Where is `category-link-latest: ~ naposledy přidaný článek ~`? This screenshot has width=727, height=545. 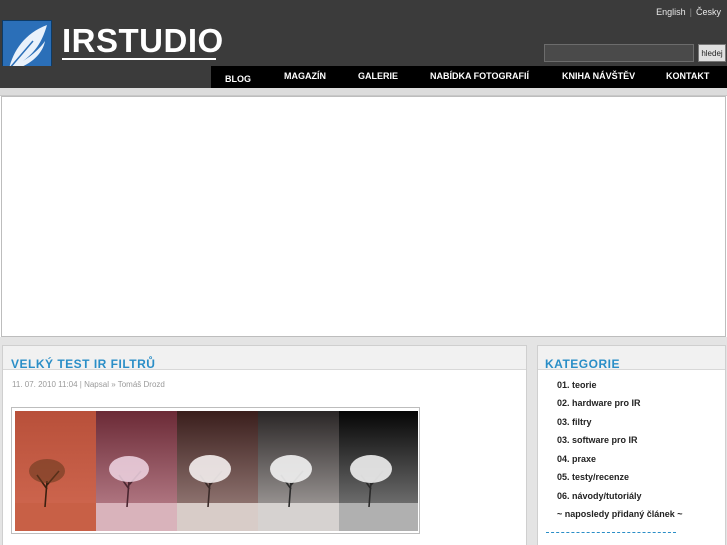 category-link-latest: ~ naposledy přidaný článek ~ is located at coordinates (620, 514).